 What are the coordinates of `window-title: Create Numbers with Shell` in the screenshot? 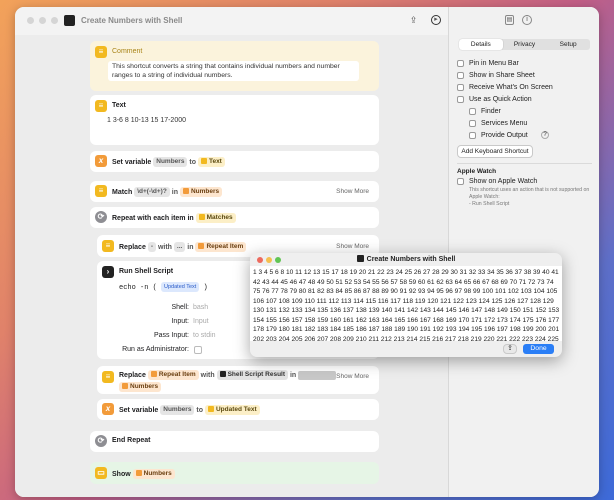 It's located at (132, 20).